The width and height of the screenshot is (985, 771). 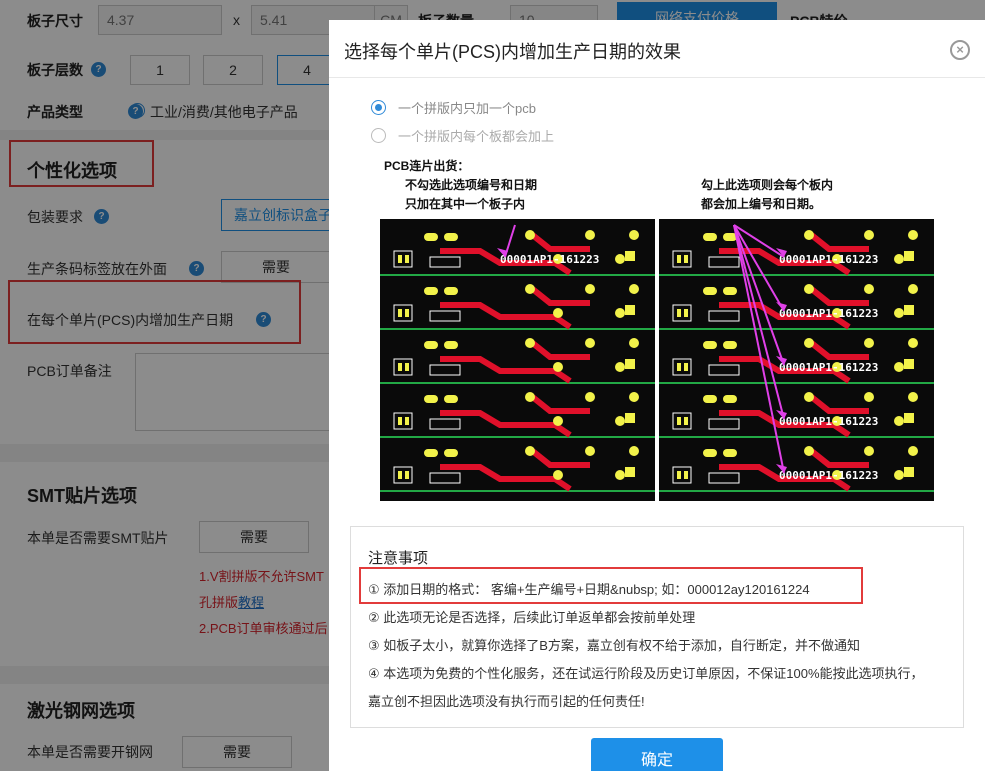 What do you see at coordinates (614, 645) in the screenshot?
I see `note-3: ③ 如板子太小，就算你选择了B方案，嘉立创有权不给于添加，自行断定，并不做通知` at bounding box center [614, 645].